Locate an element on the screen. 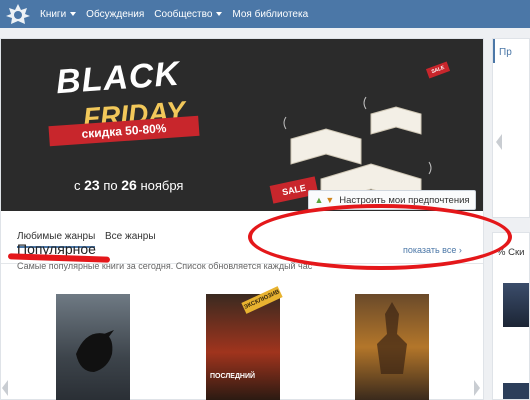 Image resolution: width=530 pixels, height=400 pixels. thumbs-down-icon: ▼ is located at coordinates (330, 200).